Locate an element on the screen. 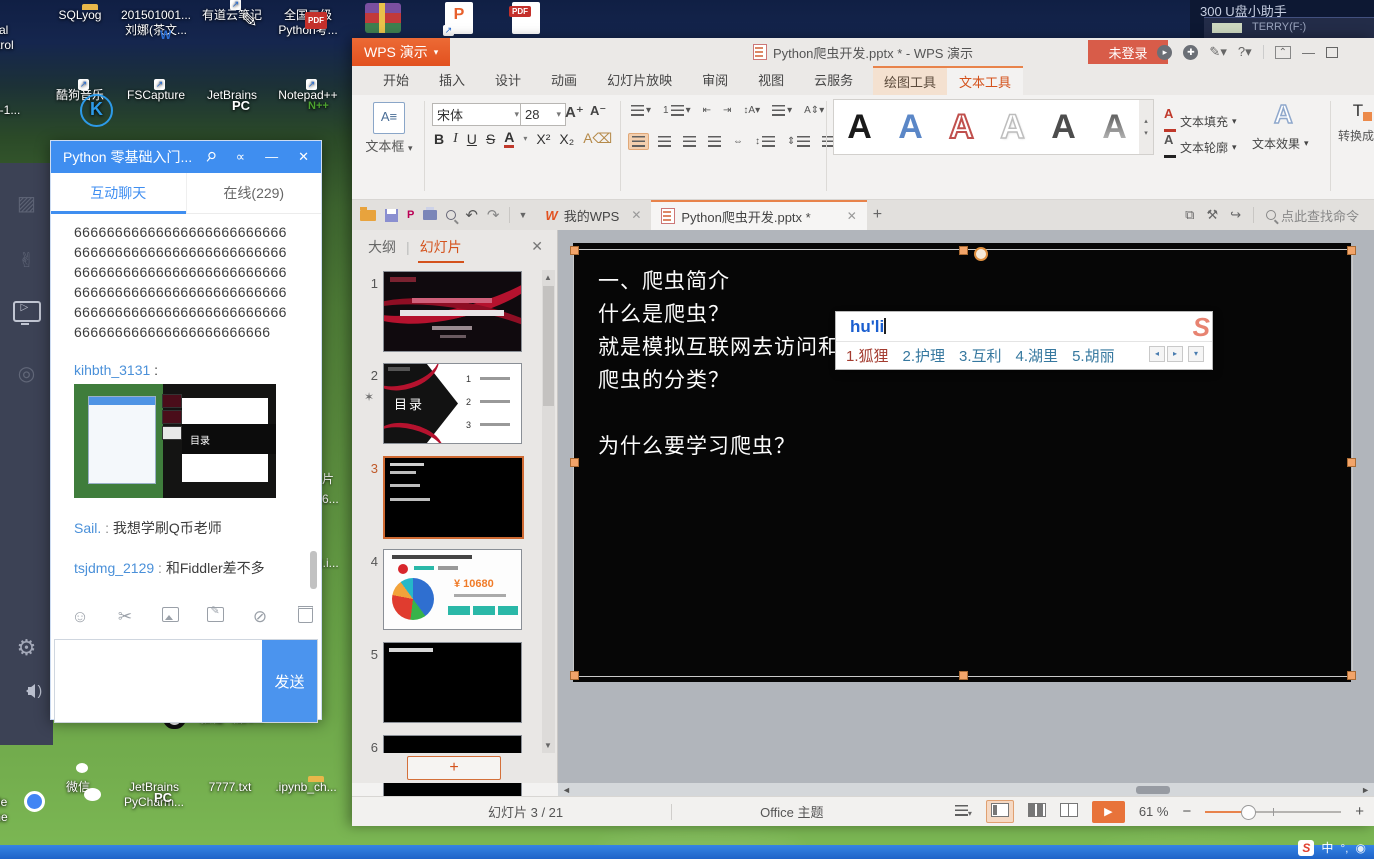  screen-share-icon is located at coordinates (26, 314).